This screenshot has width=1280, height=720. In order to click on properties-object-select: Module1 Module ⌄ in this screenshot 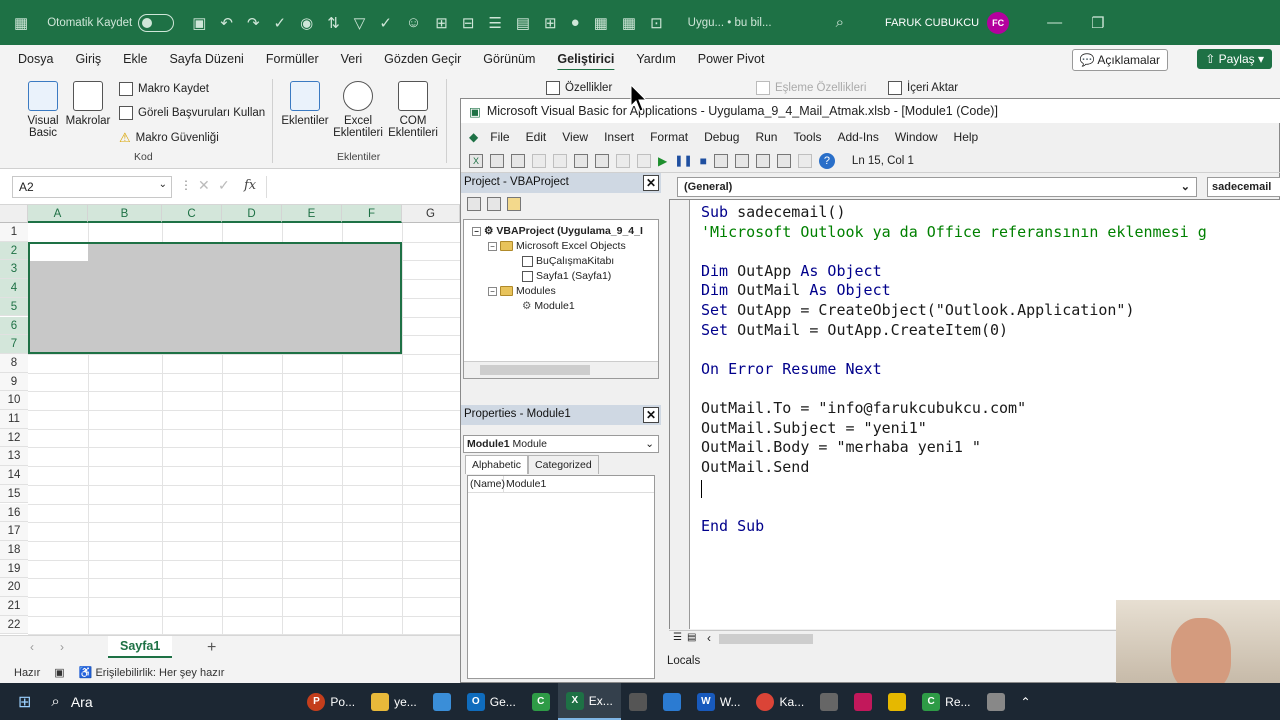, I will do `click(561, 444)`.